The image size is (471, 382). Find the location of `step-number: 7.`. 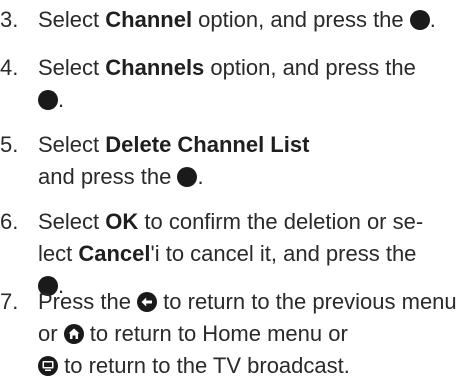

step-number: 7. is located at coordinates (9, 301).